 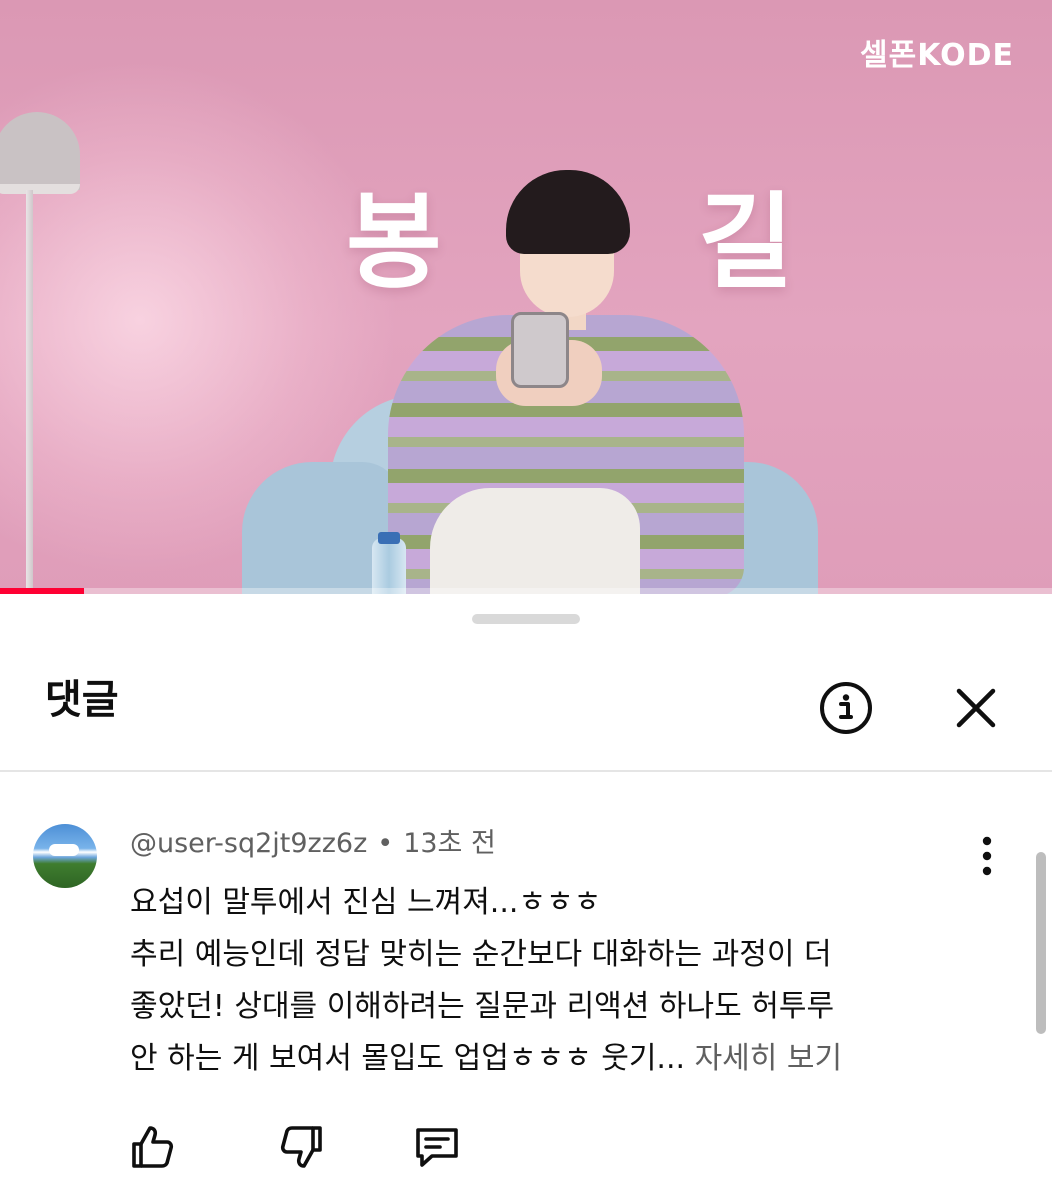 I want to click on scrollbar, so click(x=1041, y=943).